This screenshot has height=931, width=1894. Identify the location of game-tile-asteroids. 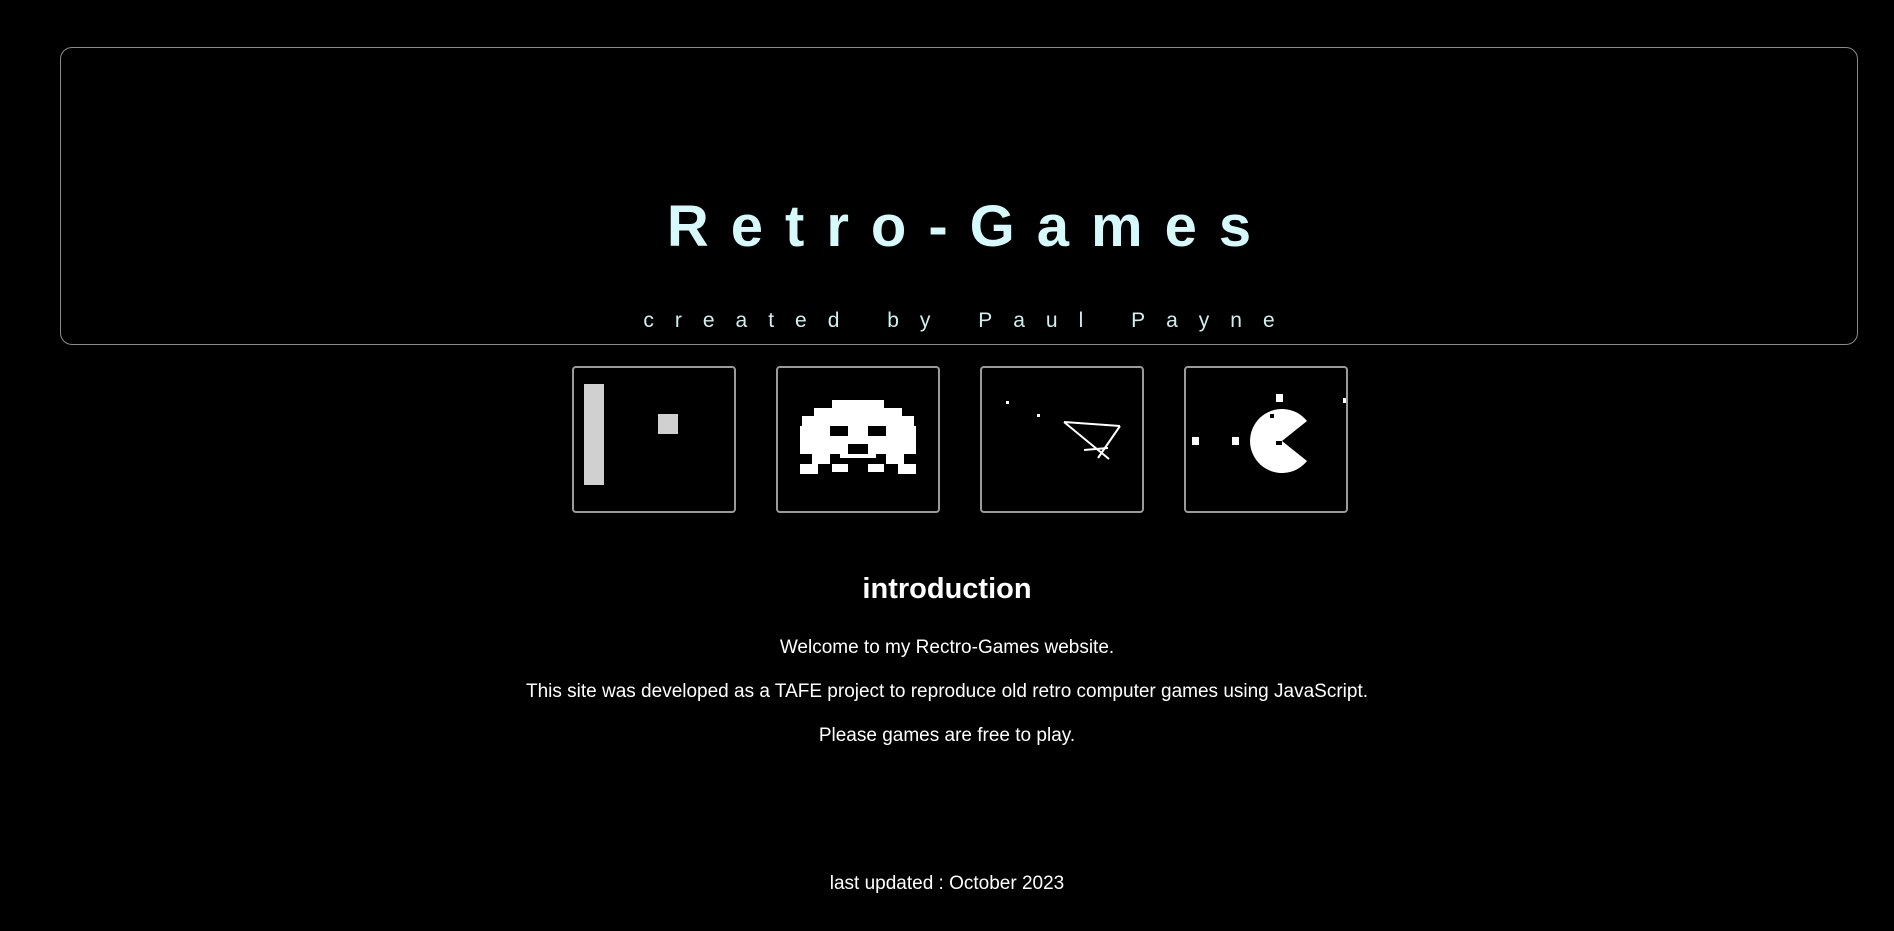
(1062, 439).